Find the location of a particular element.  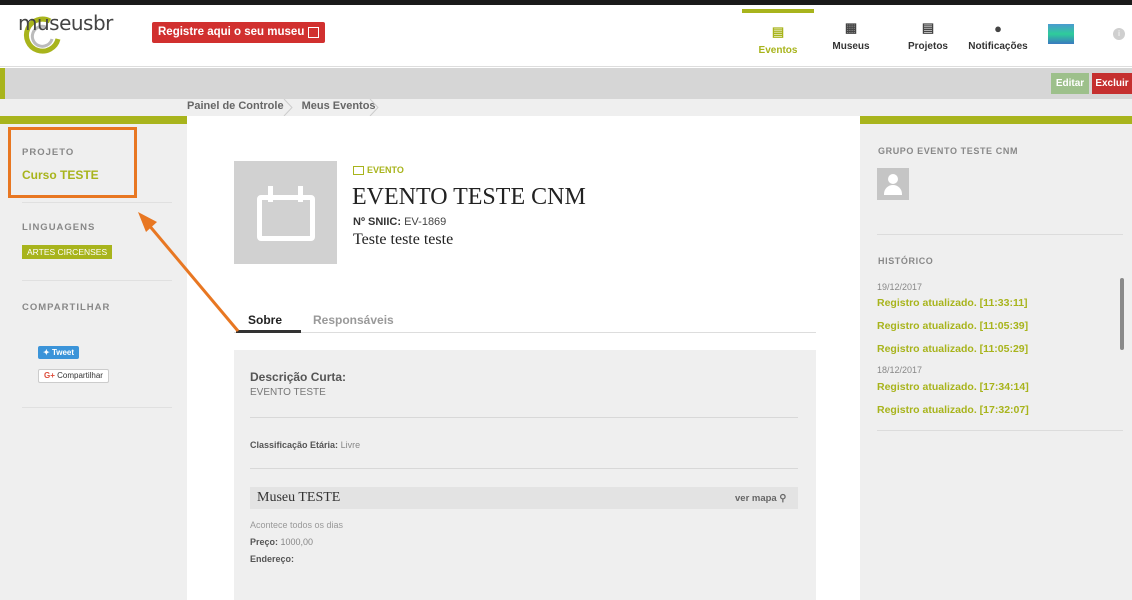

edit-button: Editar is located at coordinates (1070, 83).